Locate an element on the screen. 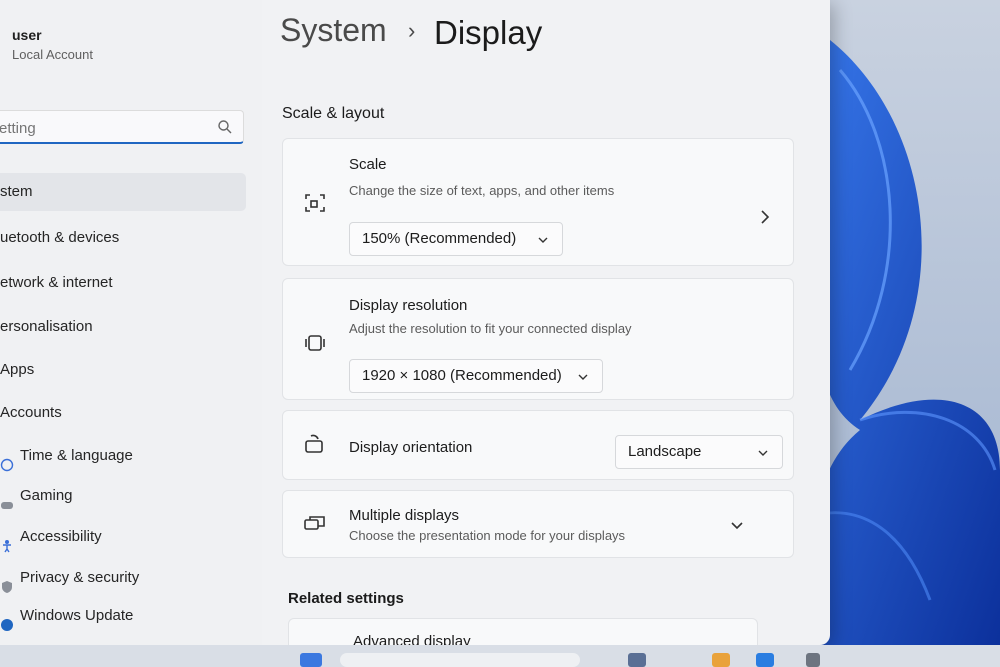  store-icon is located at coordinates (765, 660).